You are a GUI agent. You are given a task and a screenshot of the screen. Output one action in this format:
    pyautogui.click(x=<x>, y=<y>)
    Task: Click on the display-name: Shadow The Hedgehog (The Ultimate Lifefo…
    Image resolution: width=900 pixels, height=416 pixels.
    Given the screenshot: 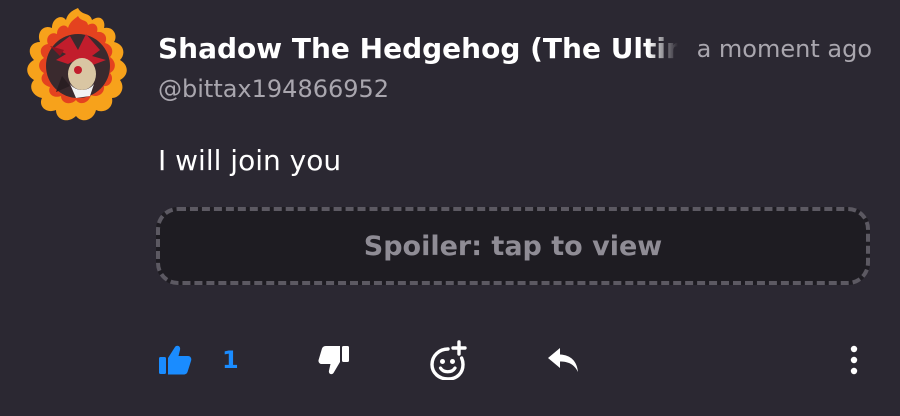 What is the action you would take?
    pyautogui.click(x=418, y=49)
    